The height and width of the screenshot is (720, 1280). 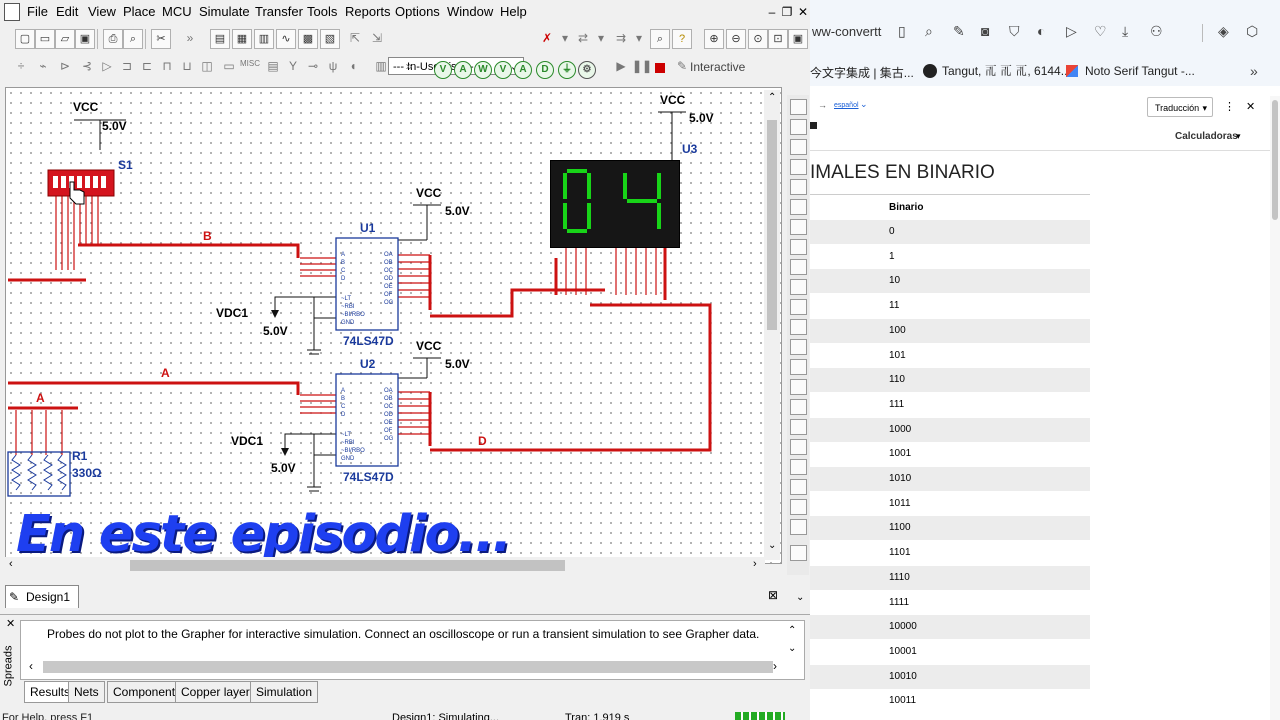 I want to click on calculadoras-menu: Calculadoras, so click(x=1206, y=136).